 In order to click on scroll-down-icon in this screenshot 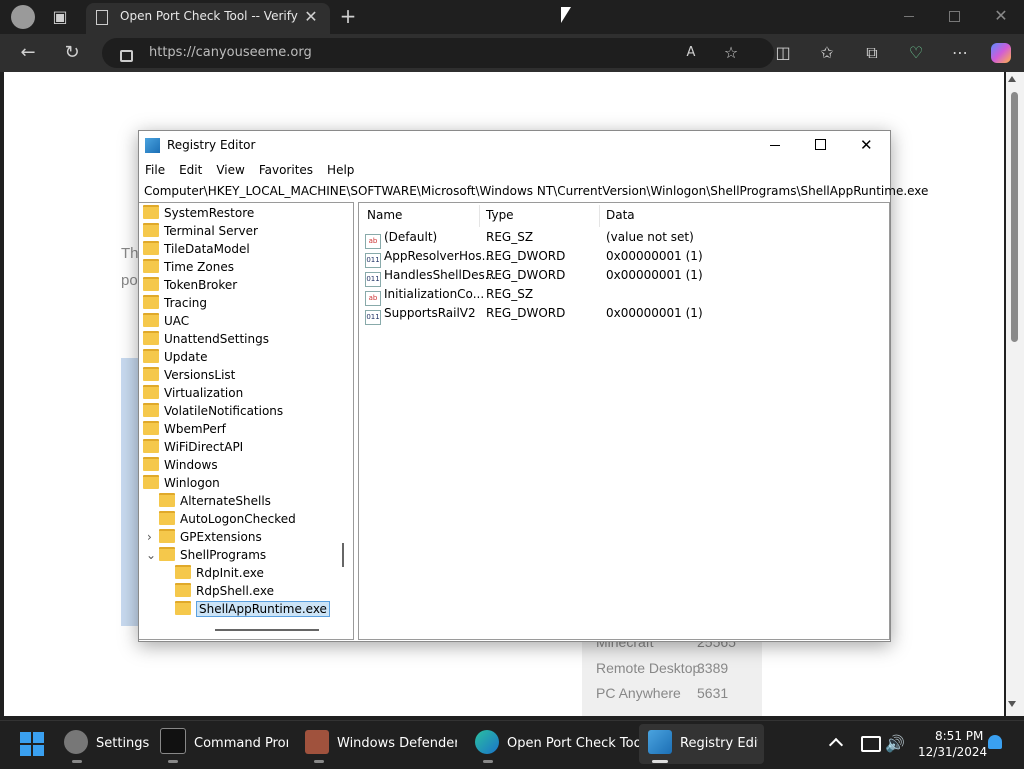, I will do `click(1012, 704)`.